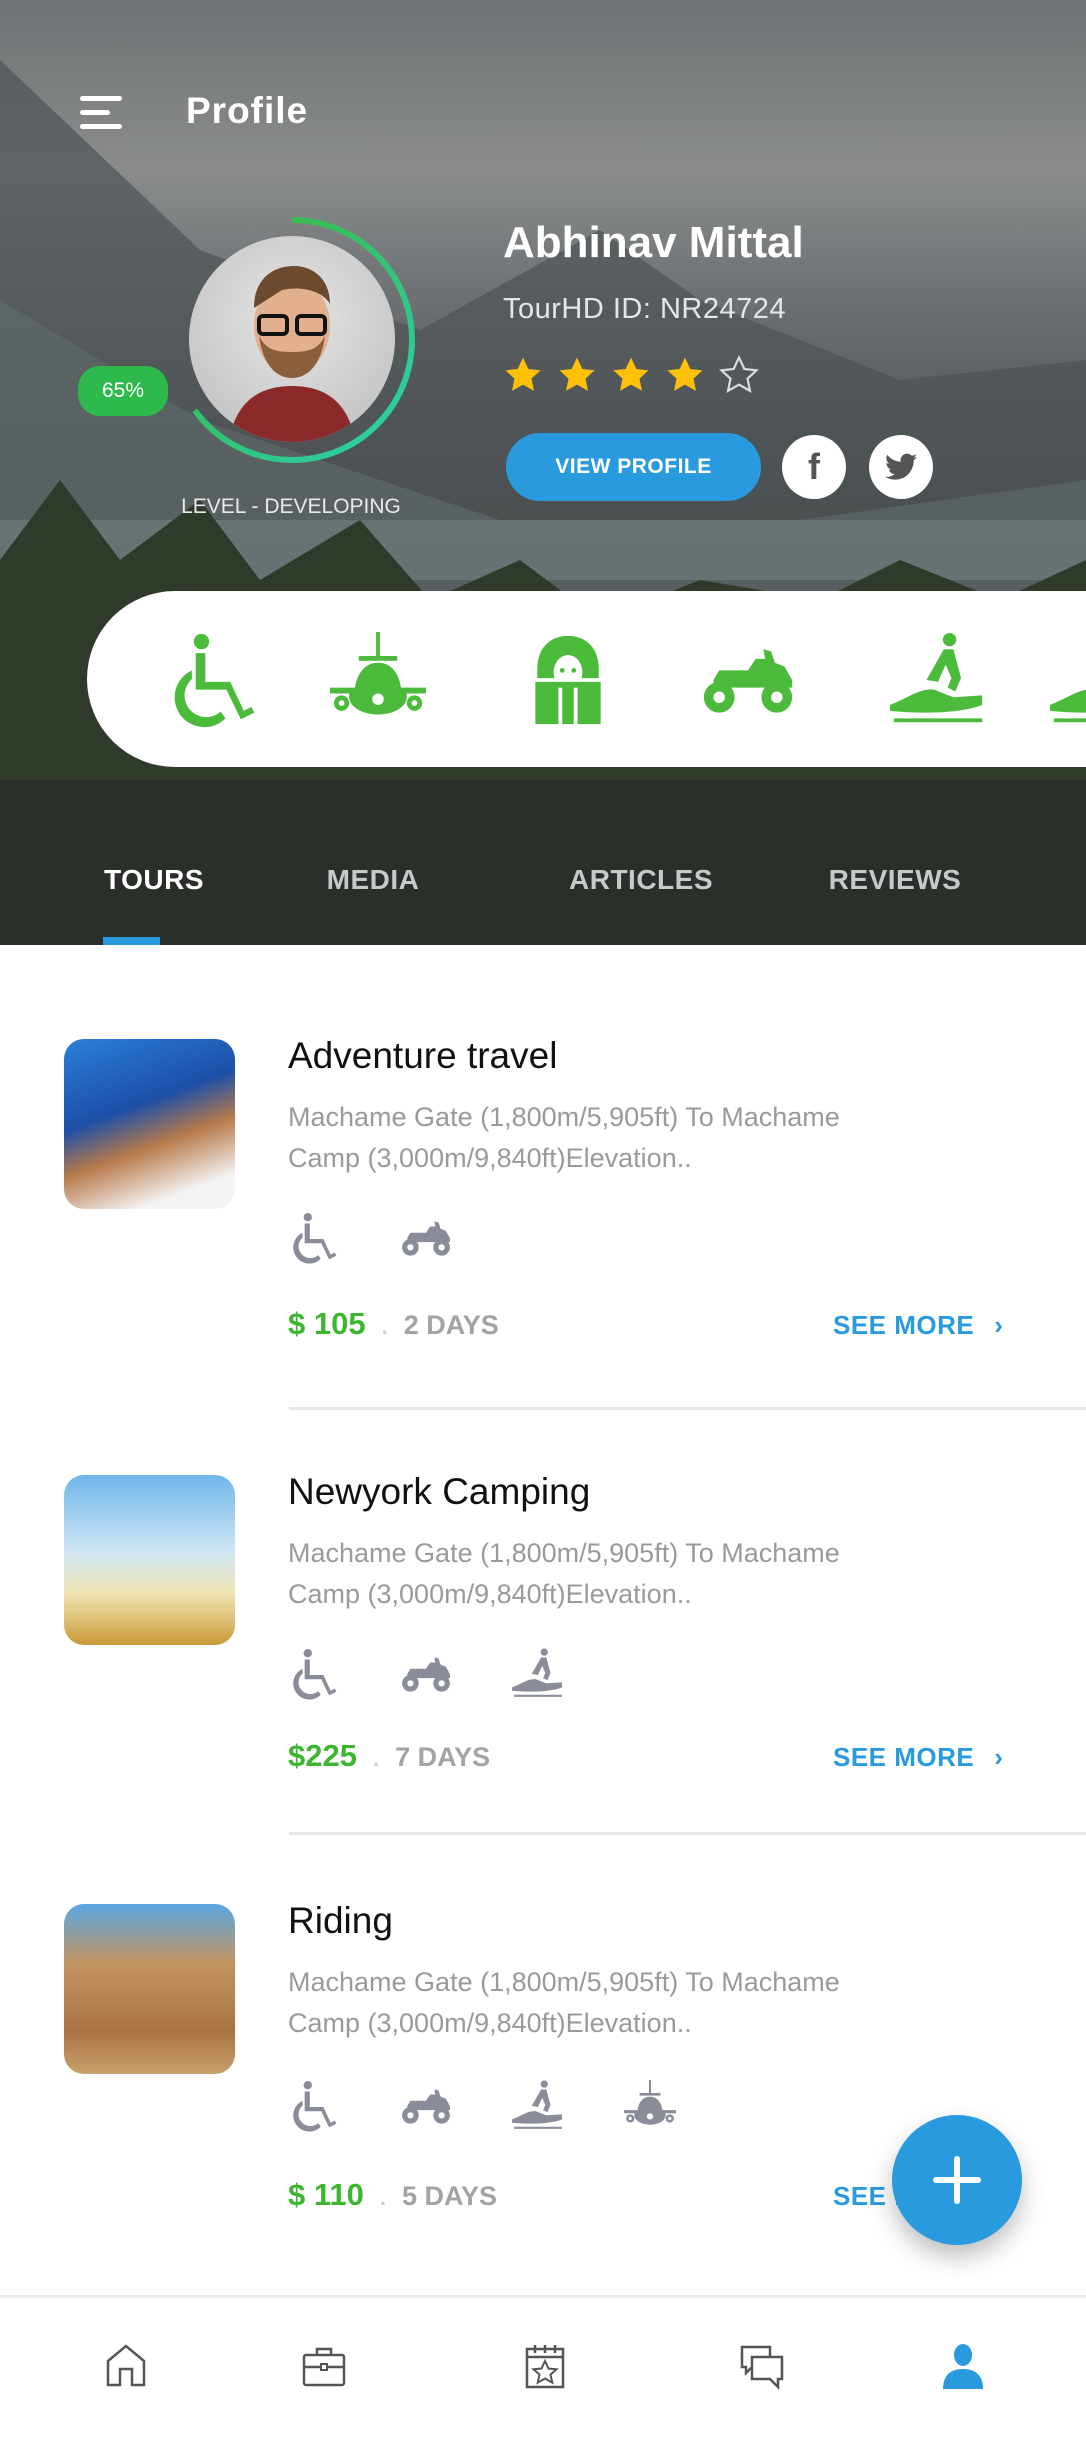 The width and height of the screenshot is (1086, 2440). I want to click on plus-icon, so click(957, 2180).